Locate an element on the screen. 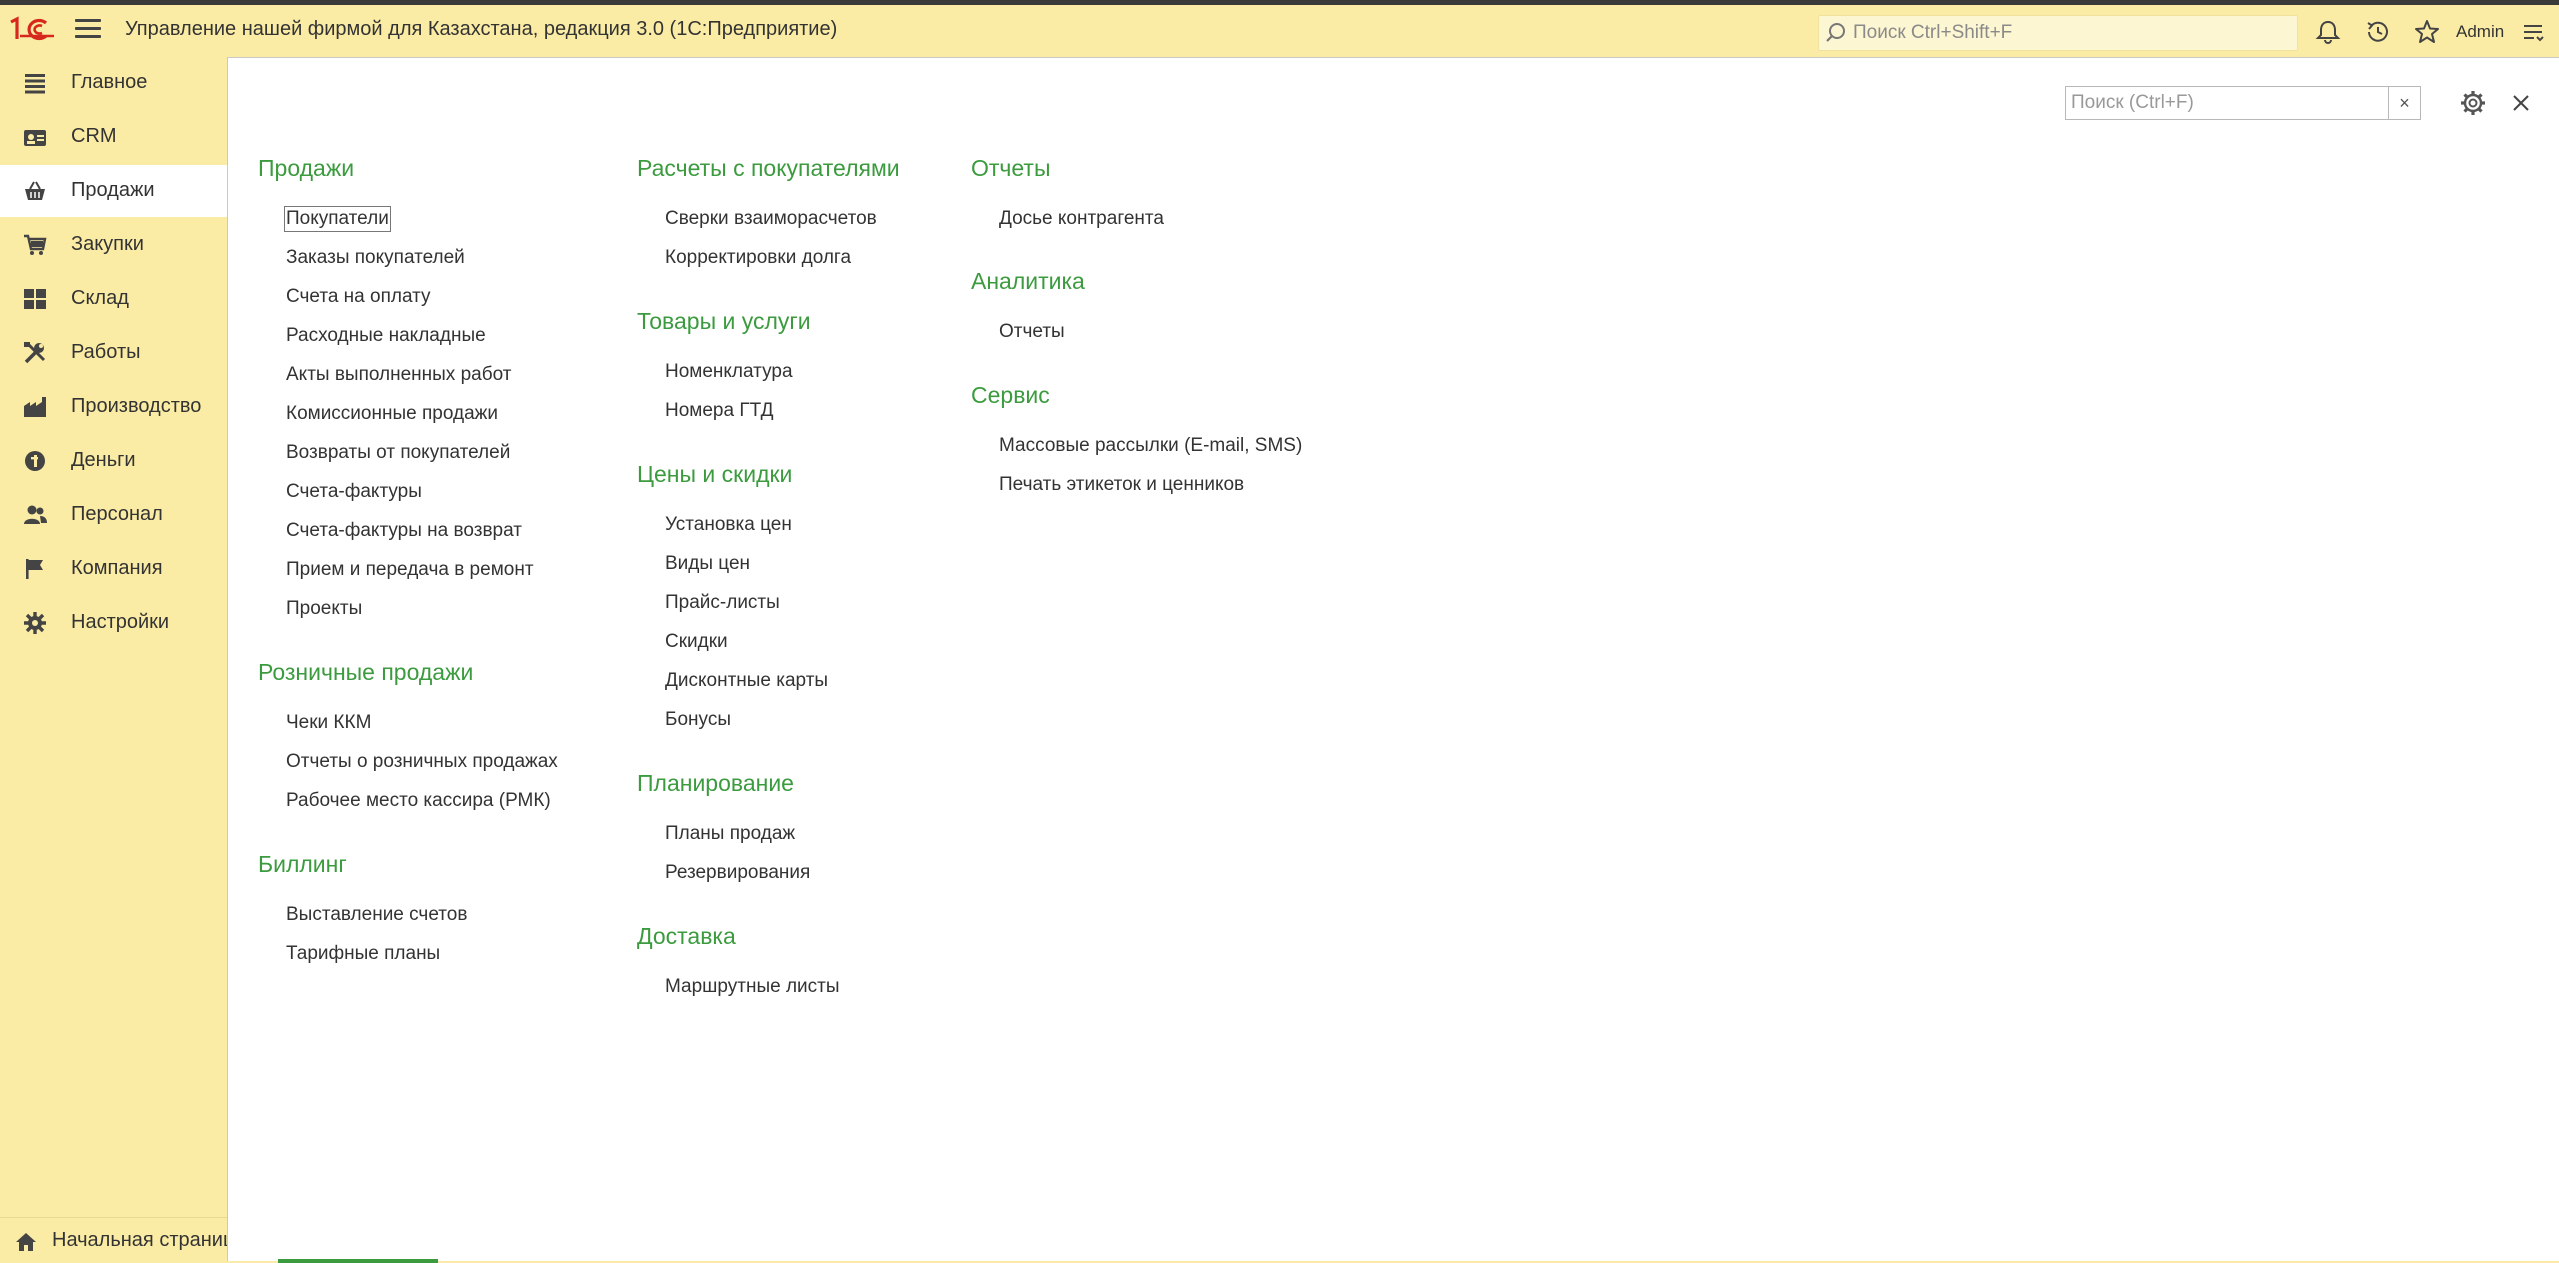 The height and width of the screenshot is (1263, 2559). sidebar-item-label: Производство is located at coordinates (136, 406).